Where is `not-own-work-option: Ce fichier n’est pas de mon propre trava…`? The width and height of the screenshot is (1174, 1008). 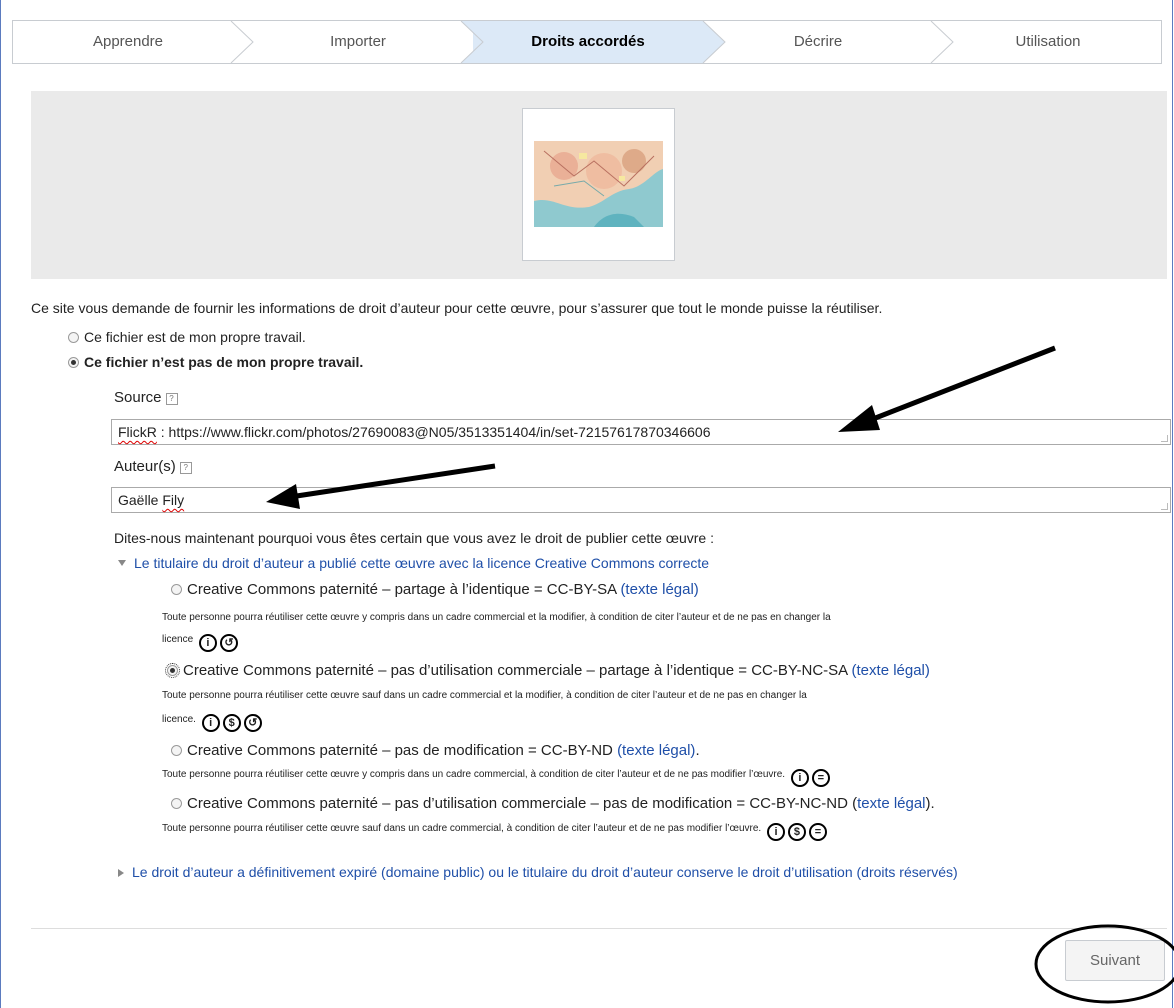 not-own-work-option: Ce fichier n’est pas de mon propre trava… is located at coordinates (215, 362).